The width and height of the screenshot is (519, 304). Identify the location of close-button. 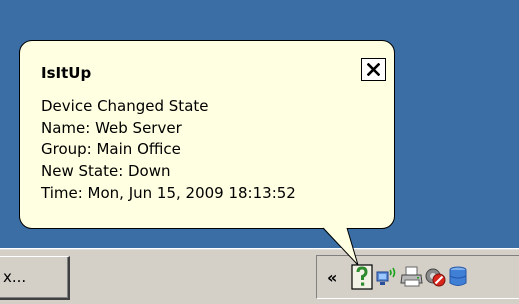
(373, 69).